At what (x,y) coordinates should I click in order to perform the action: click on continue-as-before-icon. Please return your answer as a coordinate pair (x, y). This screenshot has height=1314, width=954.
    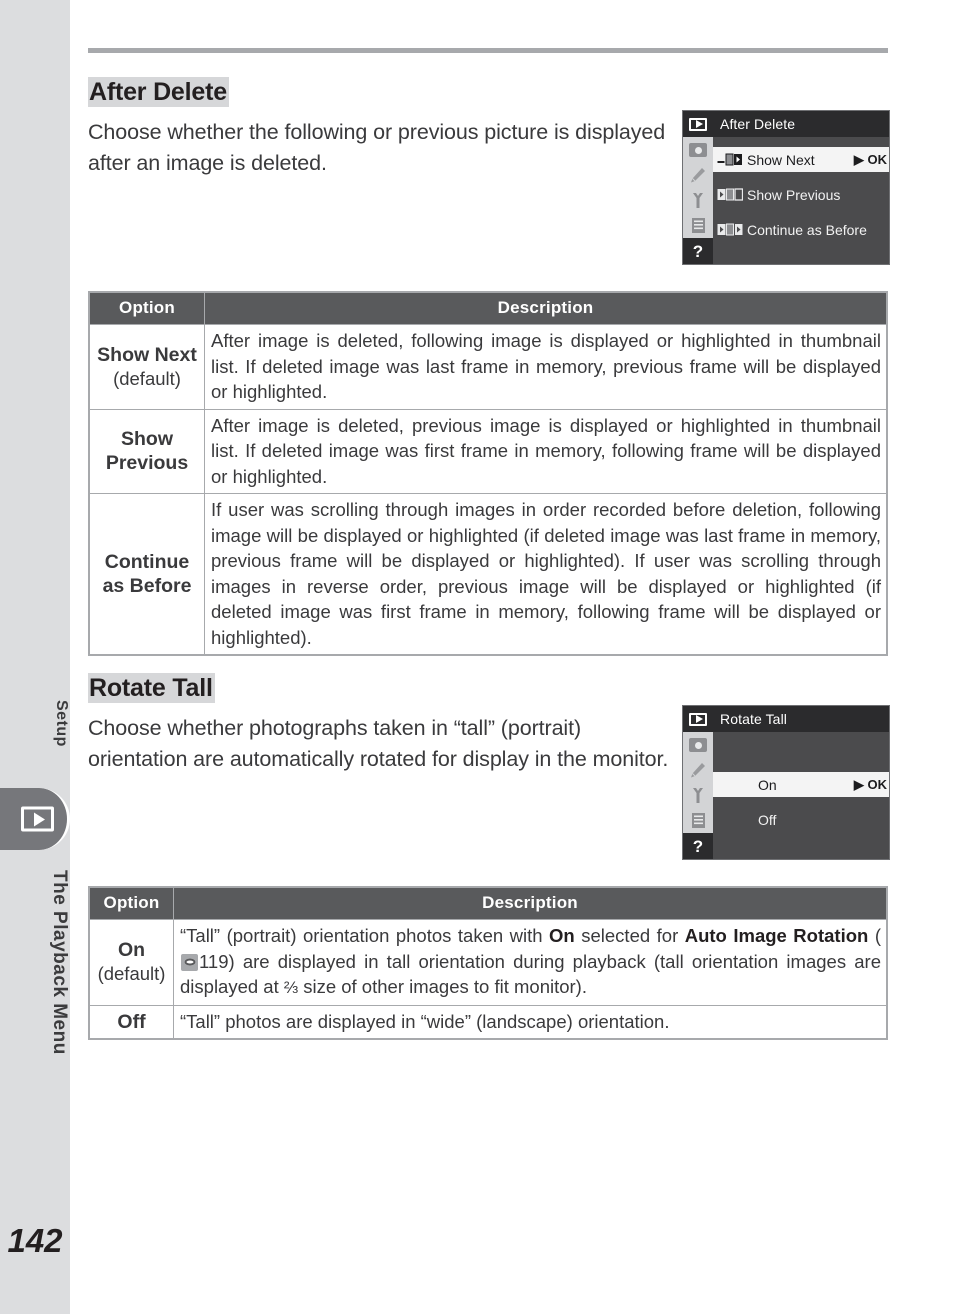
    Looking at the image, I should click on (730, 229).